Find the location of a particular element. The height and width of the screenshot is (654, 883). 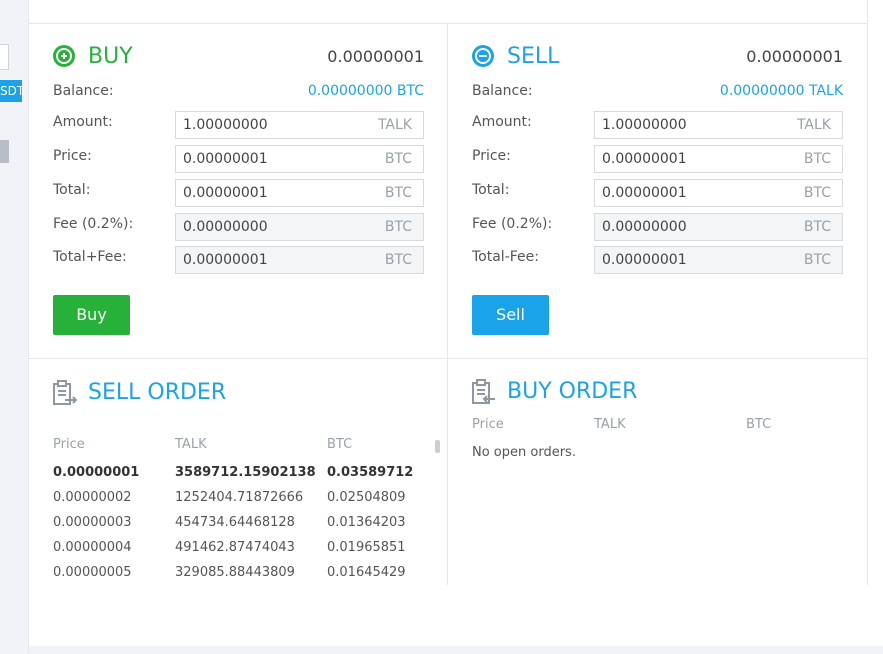

sell-balance-value: 0.00000000 TALK is located at coordinates (781, 91).